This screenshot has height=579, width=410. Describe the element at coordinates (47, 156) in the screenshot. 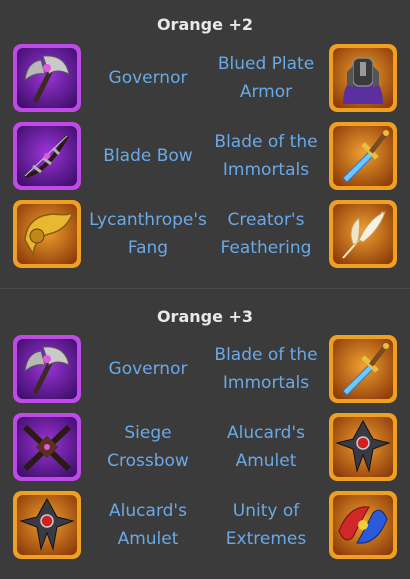

I see `bow-icon` at that location.